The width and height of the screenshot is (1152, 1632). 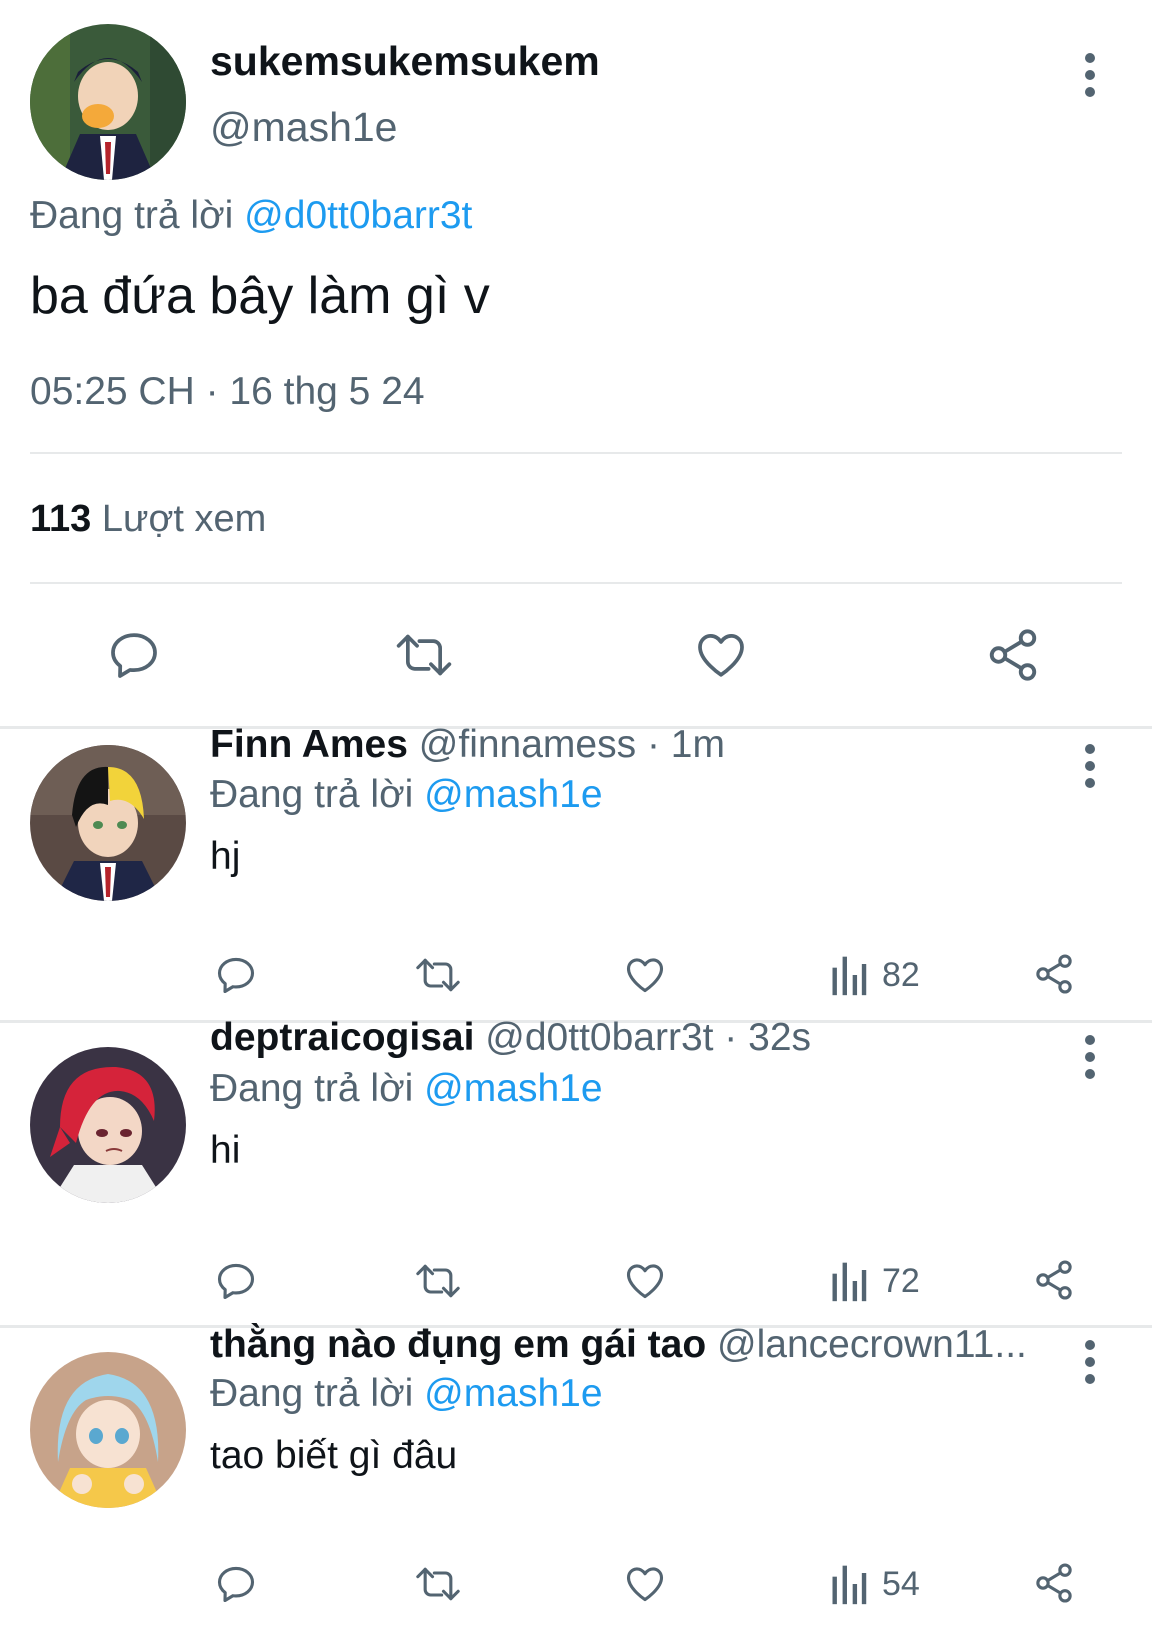 What do you see at coordinates (309, 744) in the screenshot?
I see `display-name: Finn Ames` at bounding box center [309, 744].